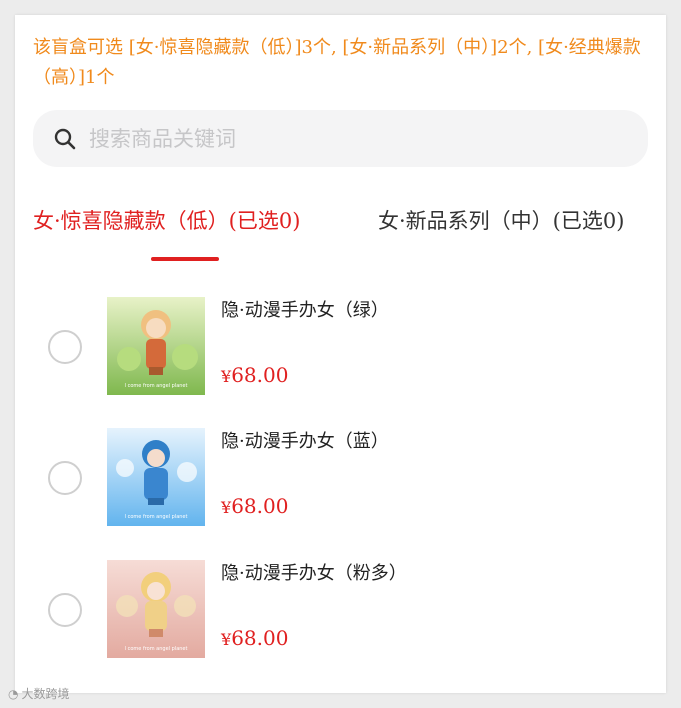 The height and width of the screenshot is (708, 681). I want to click on tab-new-series: 女·新品系列（中）(已选0), so click(501, 221).